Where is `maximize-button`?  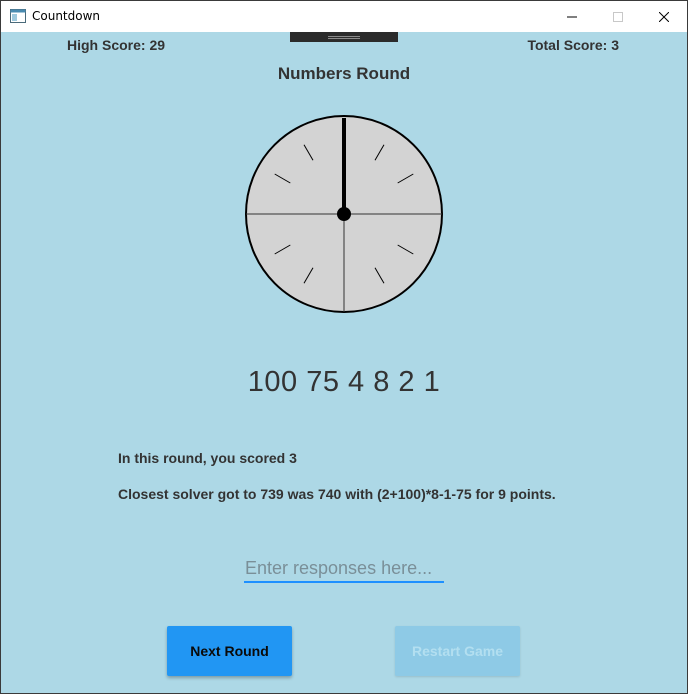
maximize-button is located at coordinates (618, 16).